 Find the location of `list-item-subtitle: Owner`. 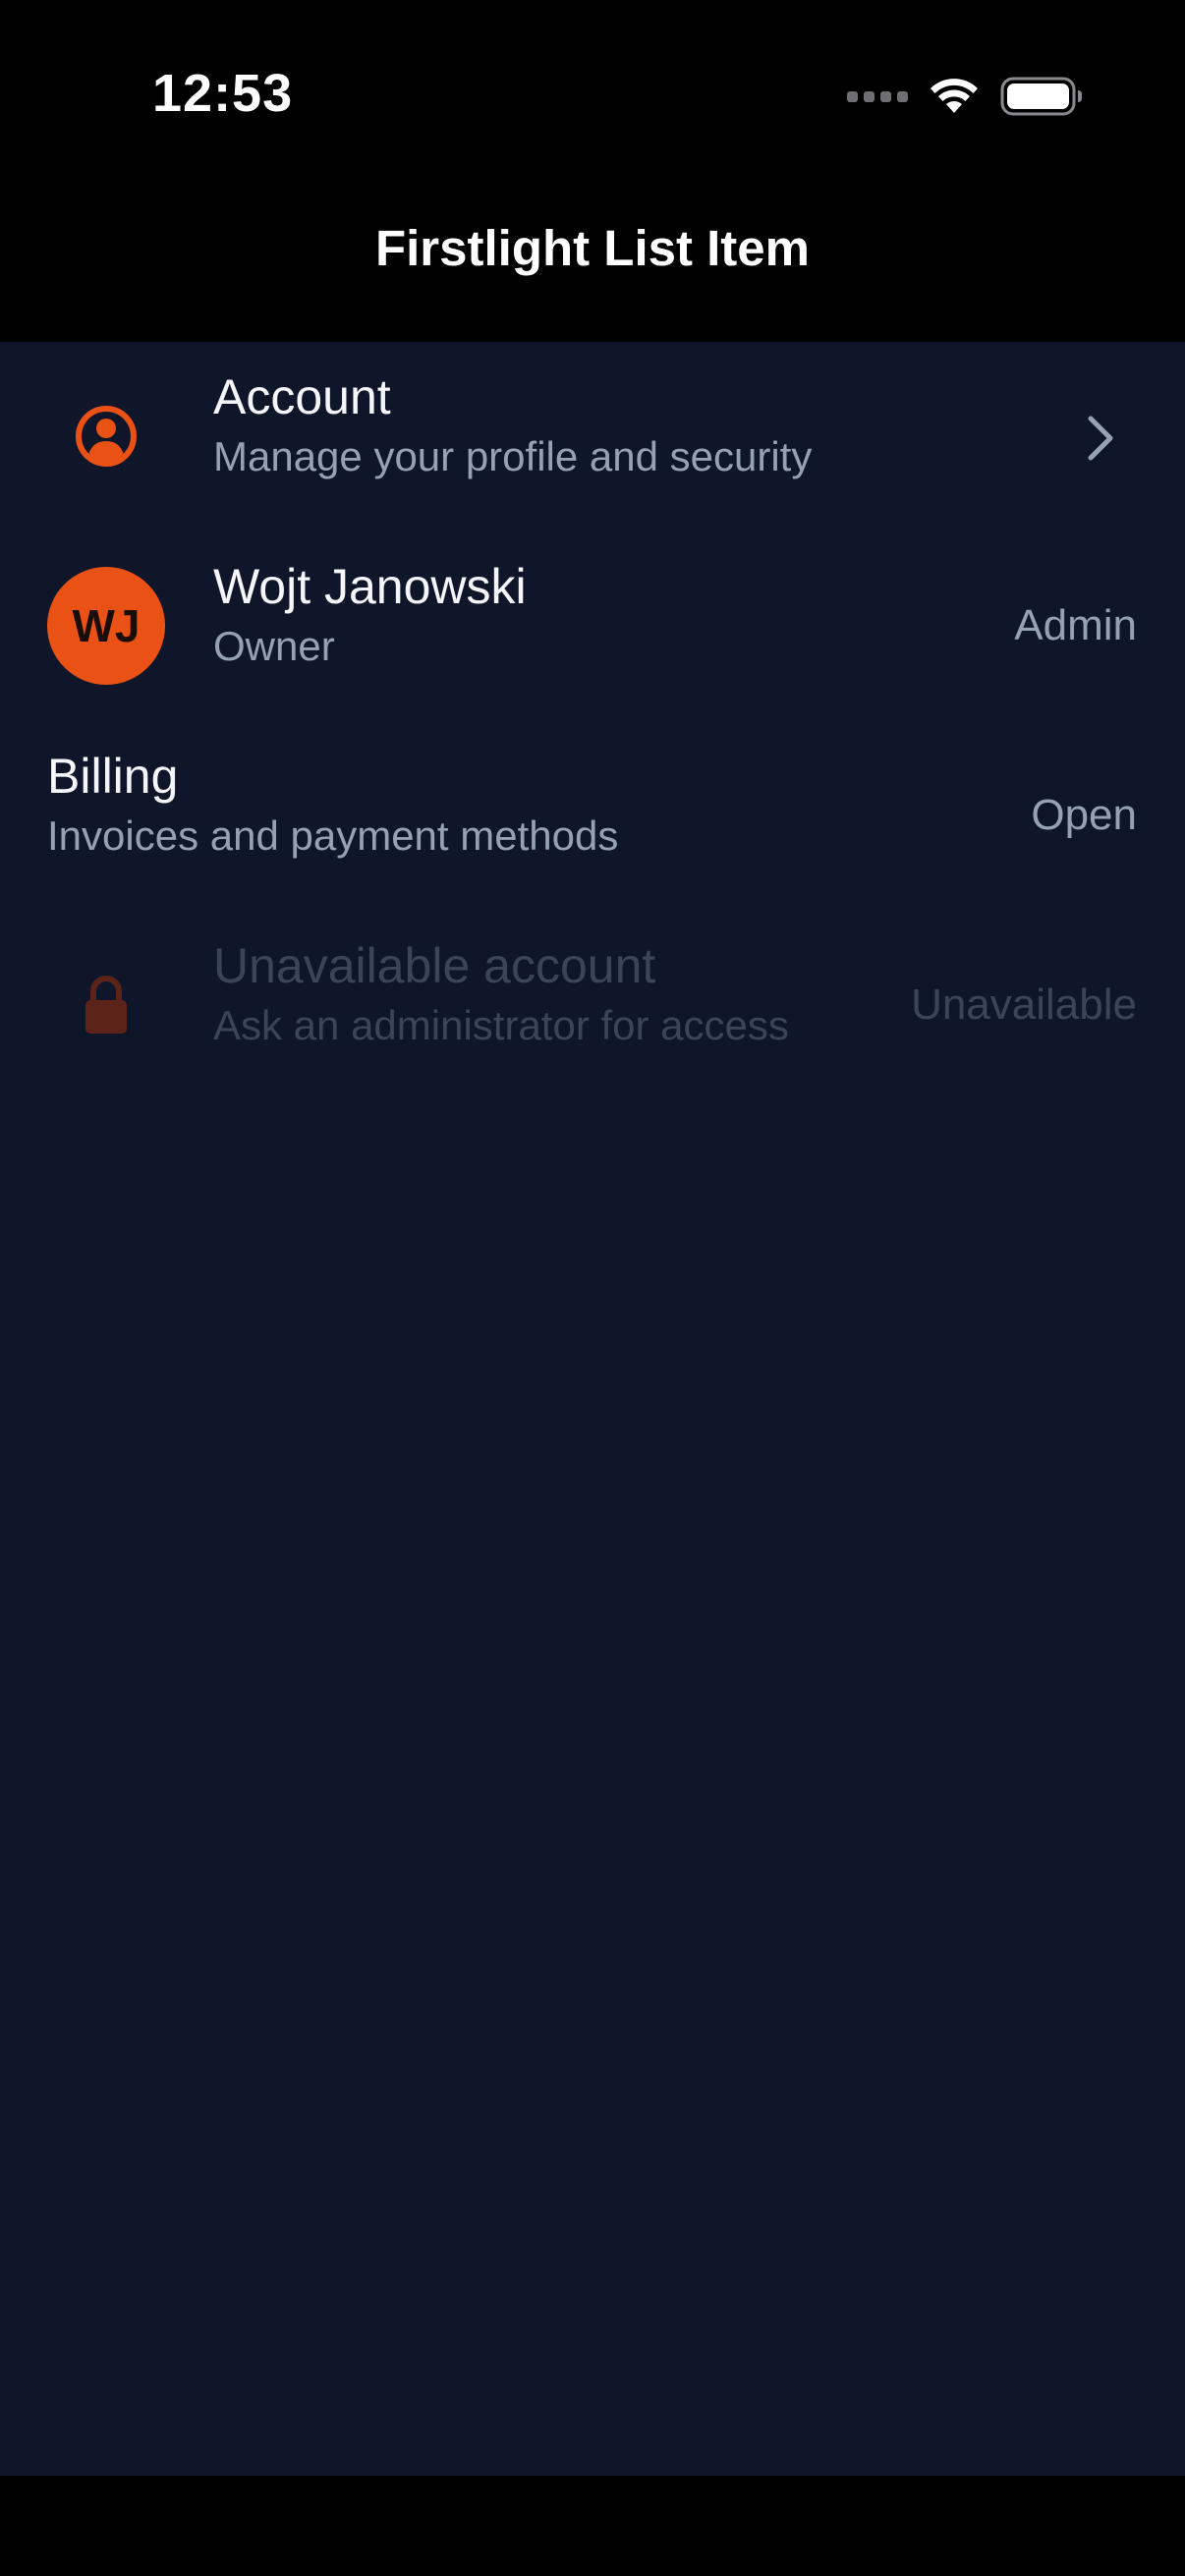

list-item-subtitle: Owner is located at coordinates (274, 646).